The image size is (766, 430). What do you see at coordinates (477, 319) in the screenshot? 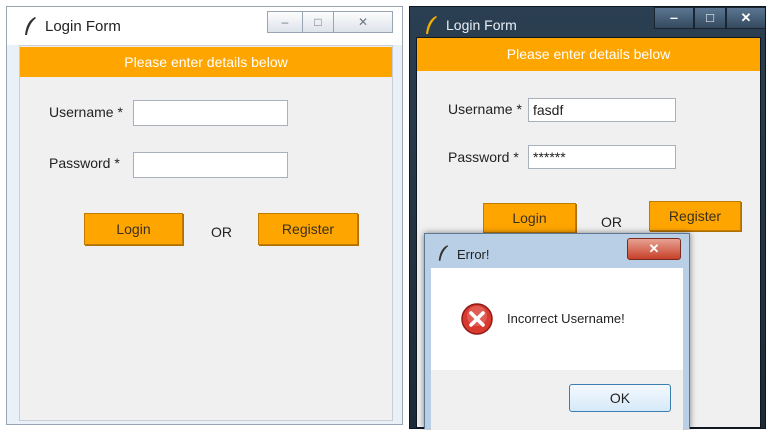
I see `error-icon` at bounding box center [477, 319].